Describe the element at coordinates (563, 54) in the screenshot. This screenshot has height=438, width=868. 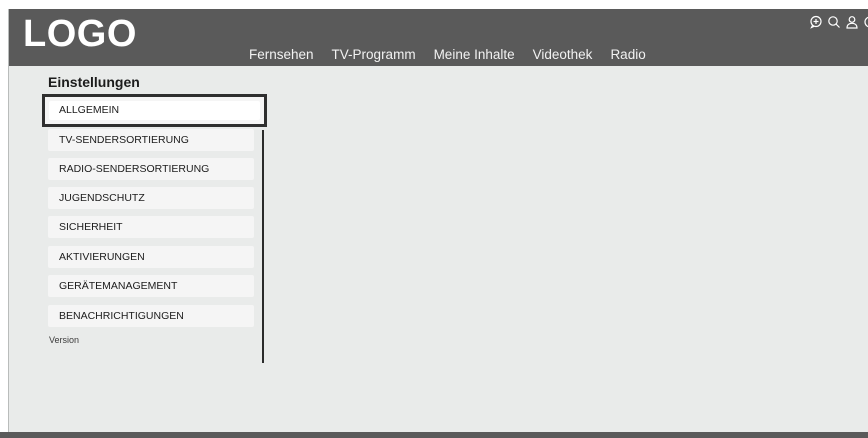
I see `nav-videothek: Videothek` at that location.